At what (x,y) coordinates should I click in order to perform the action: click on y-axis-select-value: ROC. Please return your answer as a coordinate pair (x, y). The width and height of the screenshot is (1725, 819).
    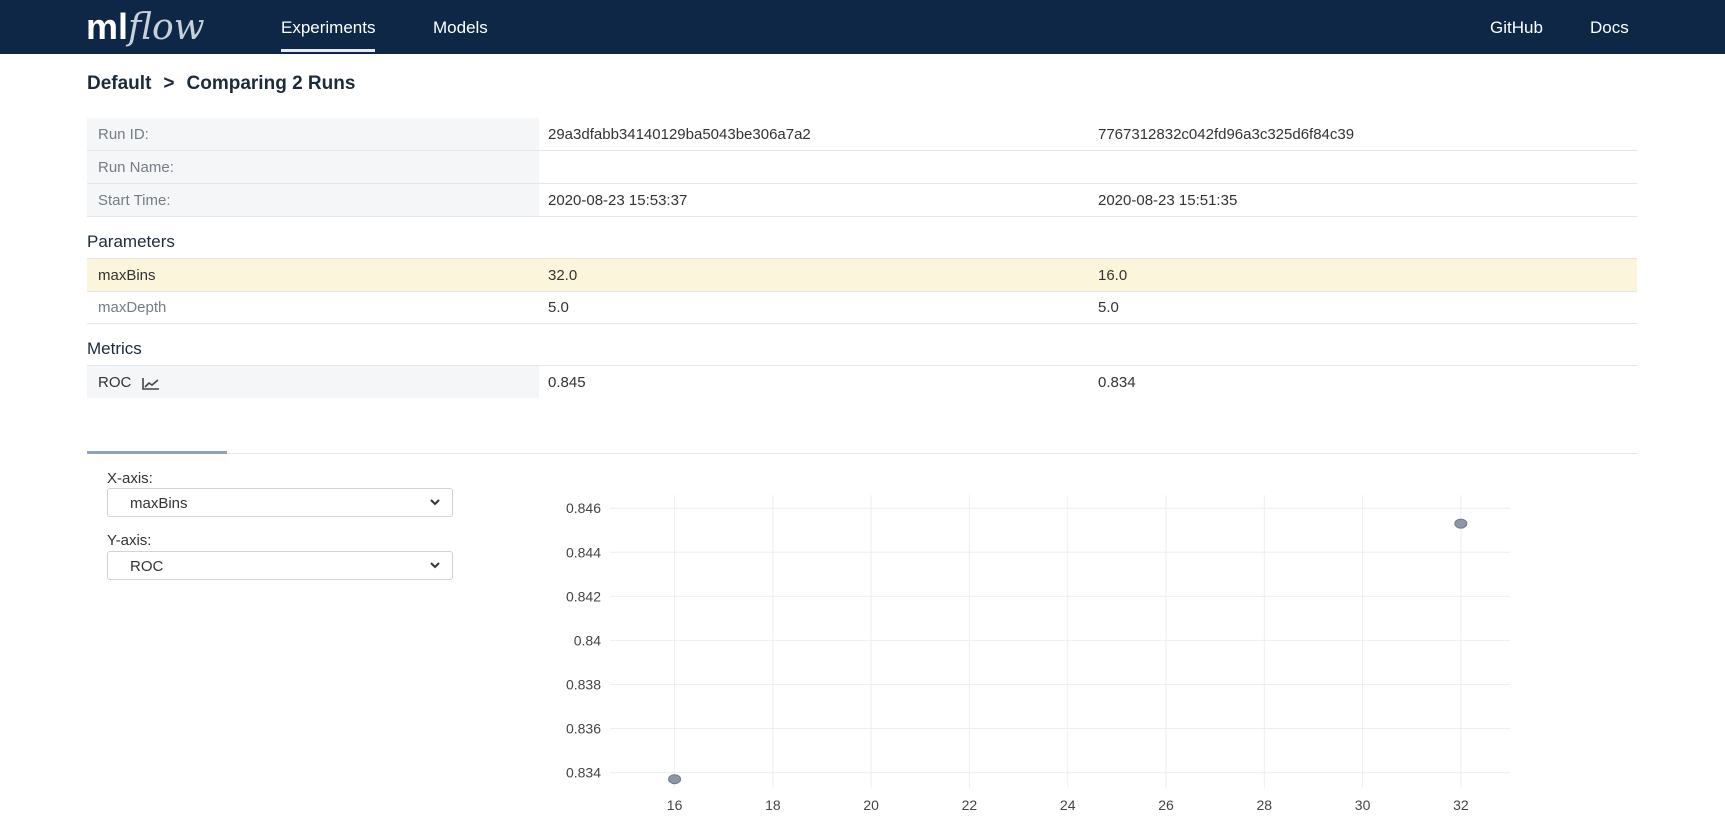
    Looking at the image, I should click on (147, 566).